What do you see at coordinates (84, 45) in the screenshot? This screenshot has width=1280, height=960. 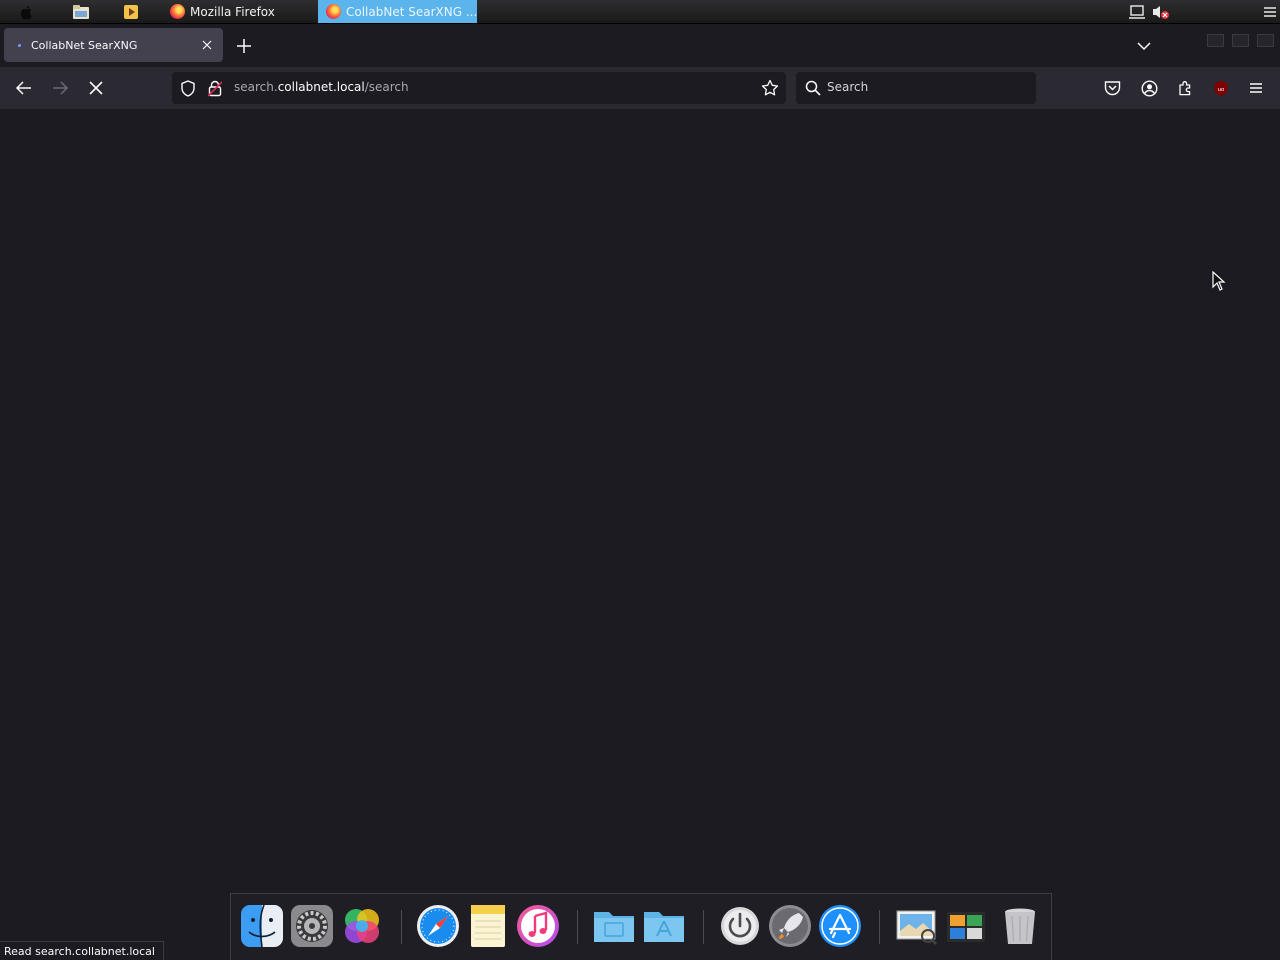 I see `tab-title: CollabNet SearXNG` at bounding box center [84, 45].